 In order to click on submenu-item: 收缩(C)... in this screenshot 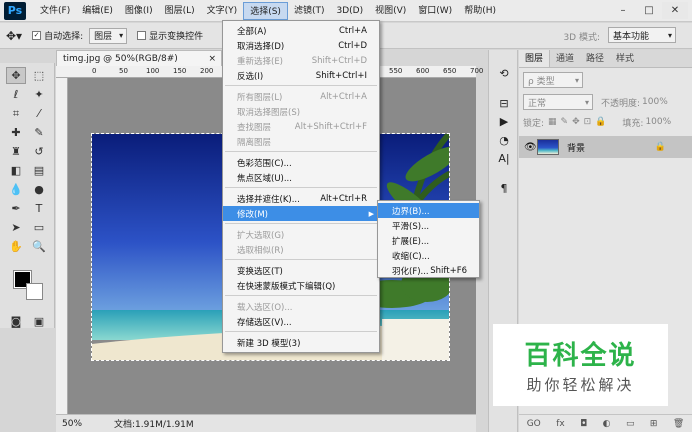, I will do `click(428, 255)`.